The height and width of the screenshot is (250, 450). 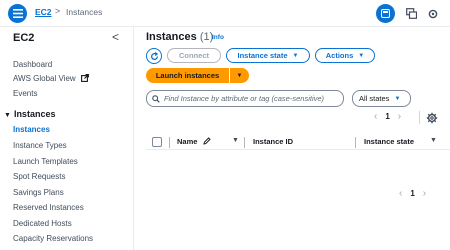 I want to click on refresh-button, so click(x=154, y=56).